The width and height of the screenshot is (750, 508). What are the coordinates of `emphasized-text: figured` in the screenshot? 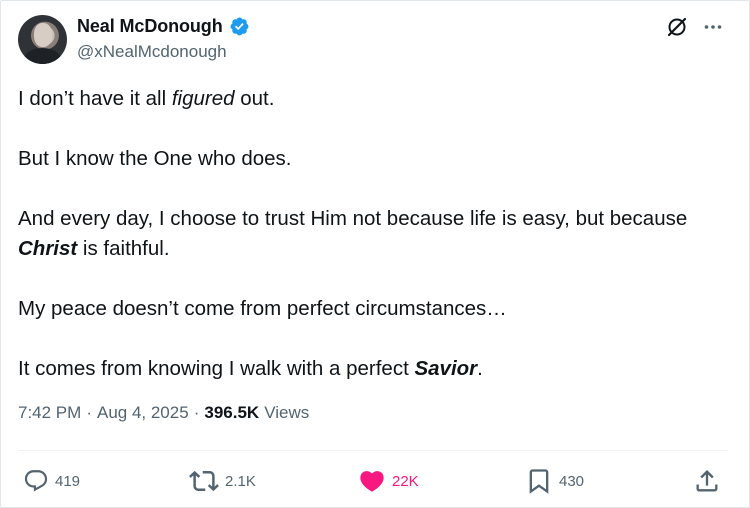 It's located at (203, 98).